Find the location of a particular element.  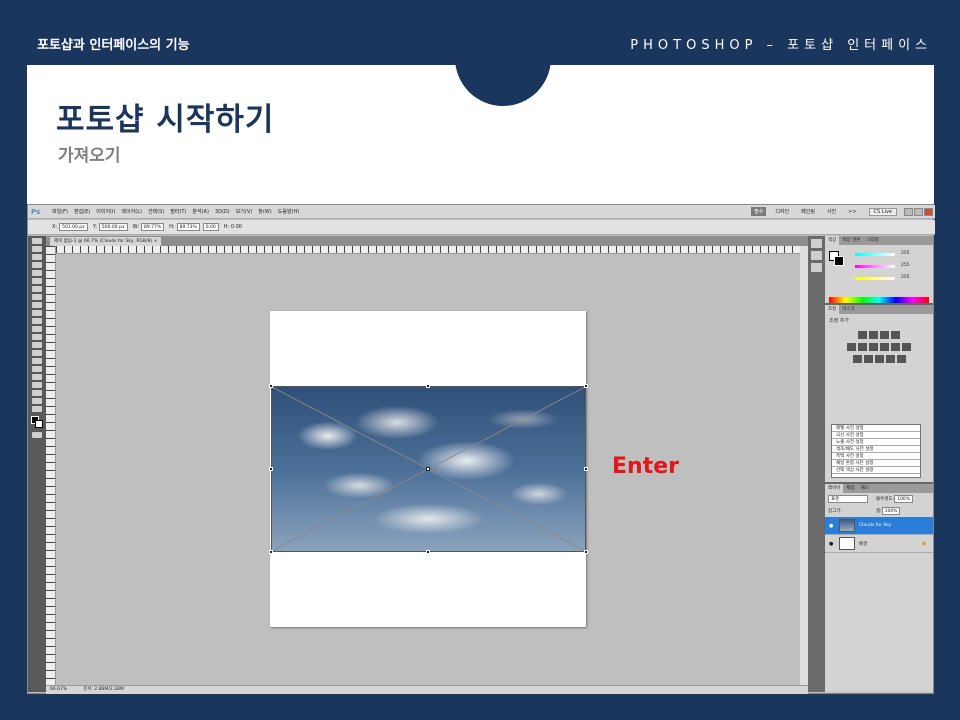

menu-select: 선택(S) is located at coordinates (156, 211).